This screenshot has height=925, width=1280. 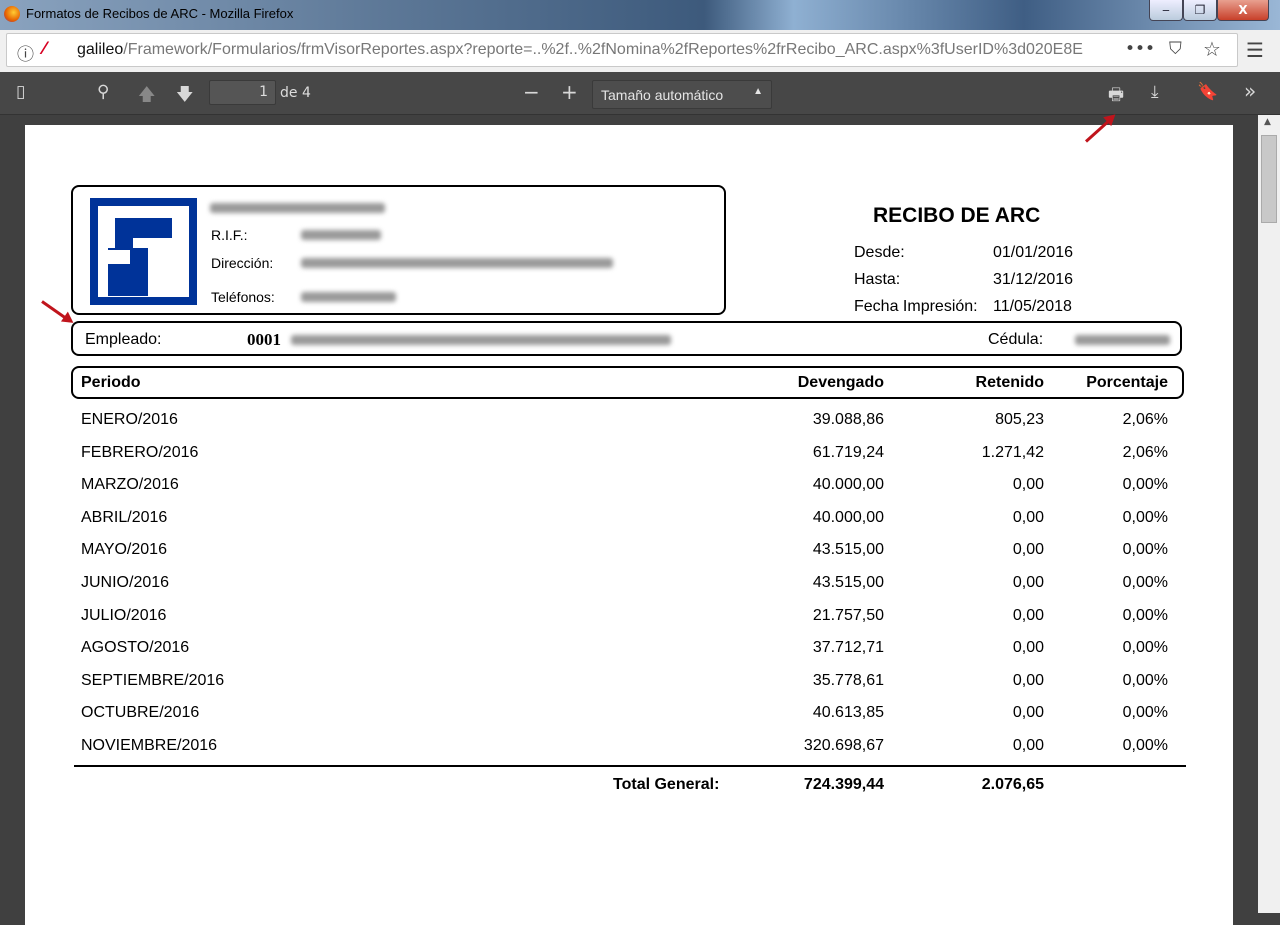 I want to click on address-label: Dirección:, so click(x=242, y=263).